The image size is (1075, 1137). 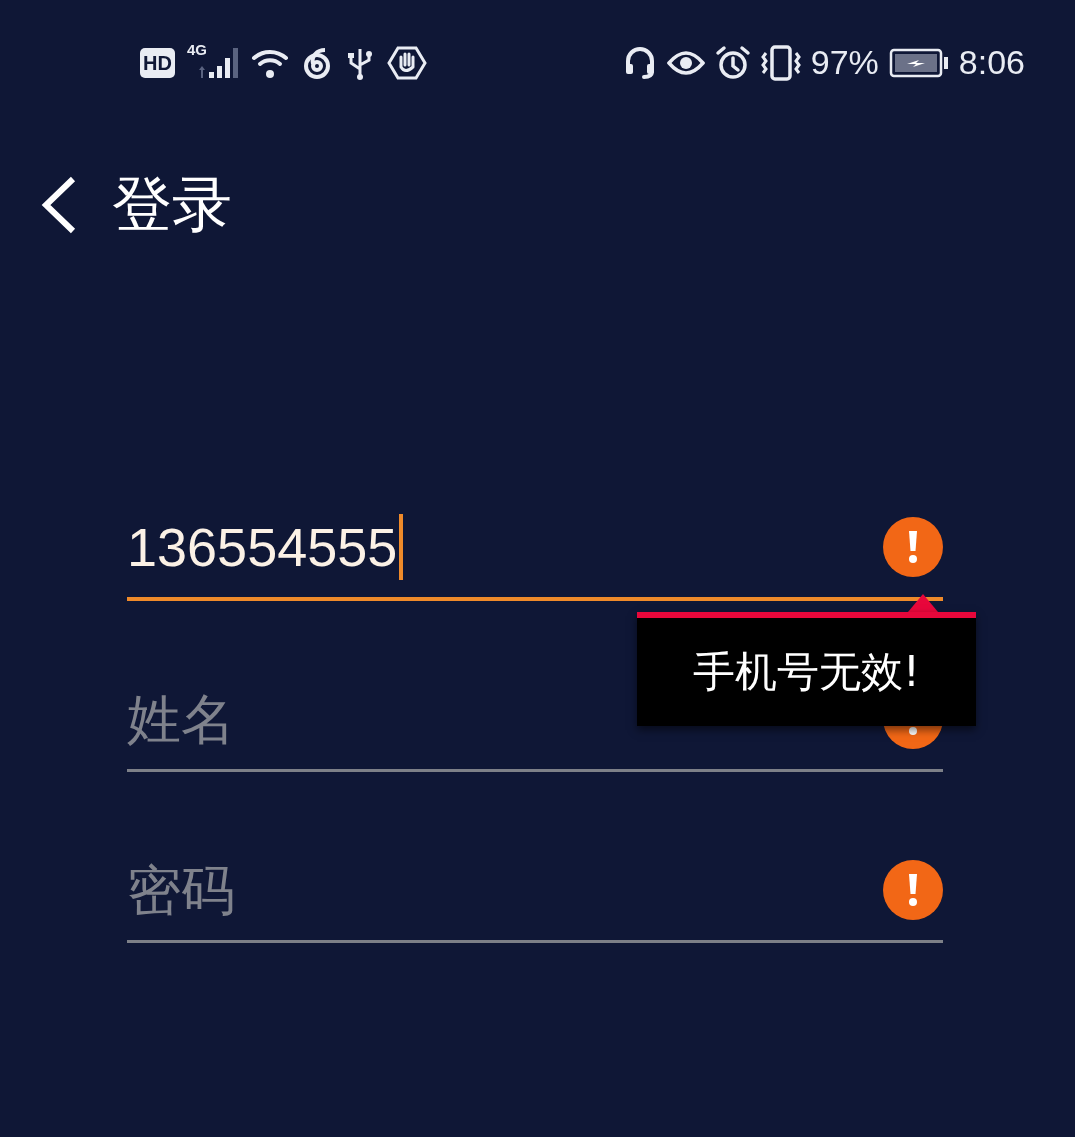 I want to click on input-field: 密码, so click(x=505, y=889).